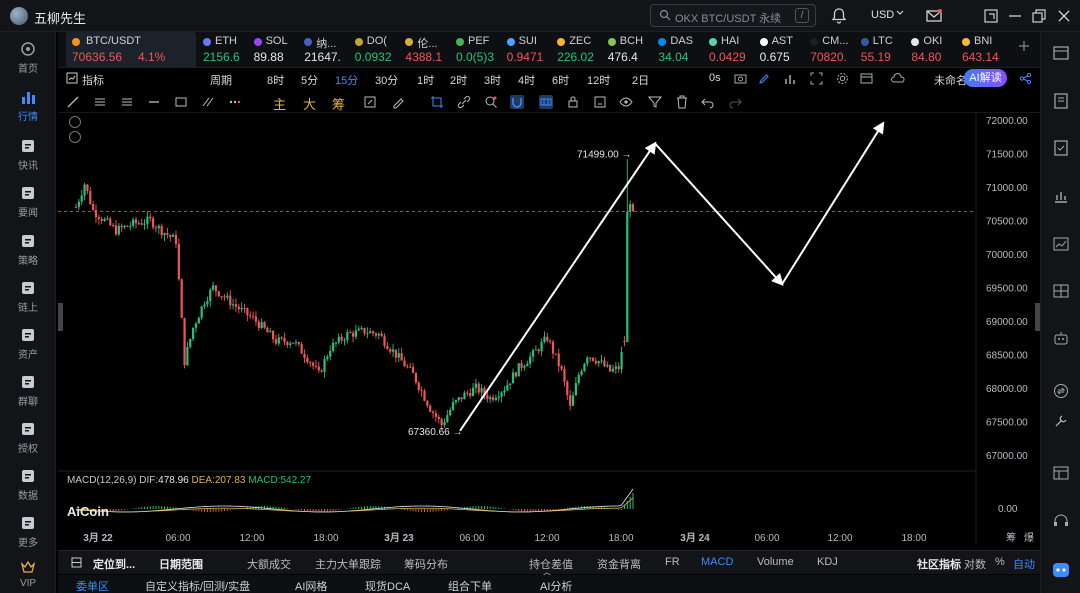 This screenshot has height=593, width=1080. What do you see at coordinates (580, 49) in the screenshot?
I see `ticker-8: ZEC 226.02` at bounding box center [580, 49].